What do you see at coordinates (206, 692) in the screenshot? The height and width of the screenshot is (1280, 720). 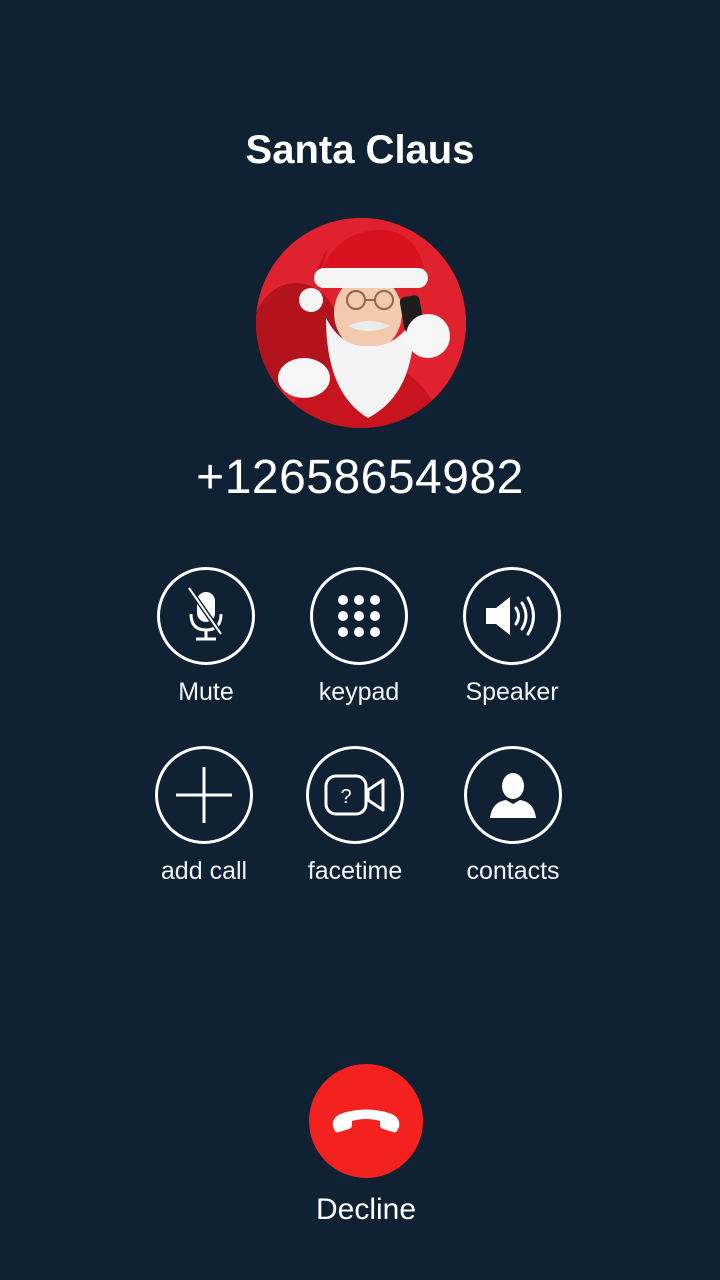 I see `mute-label: Mute` at bounding box center [206, 692].